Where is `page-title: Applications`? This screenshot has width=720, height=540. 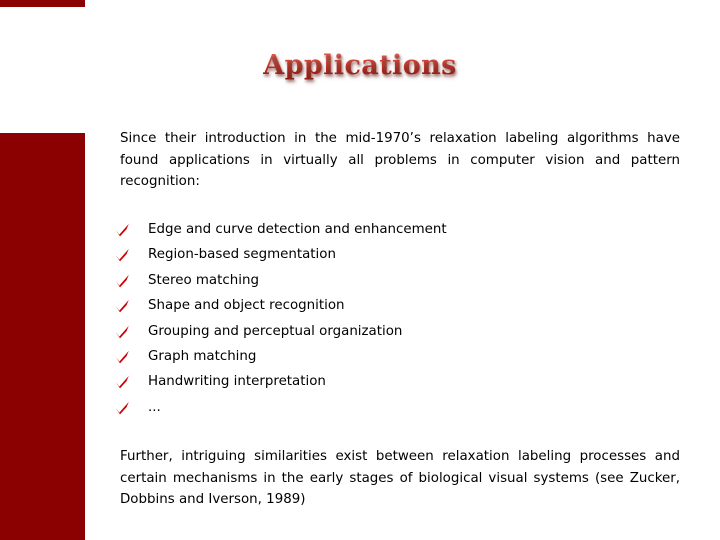
page-title: Applications is located at coordinates (360, 65).